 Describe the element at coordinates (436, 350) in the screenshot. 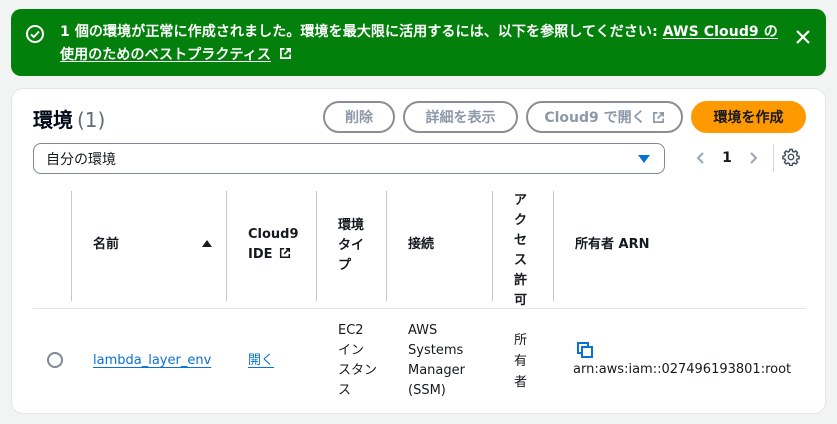

I see `connection-line: Systems` at that location.